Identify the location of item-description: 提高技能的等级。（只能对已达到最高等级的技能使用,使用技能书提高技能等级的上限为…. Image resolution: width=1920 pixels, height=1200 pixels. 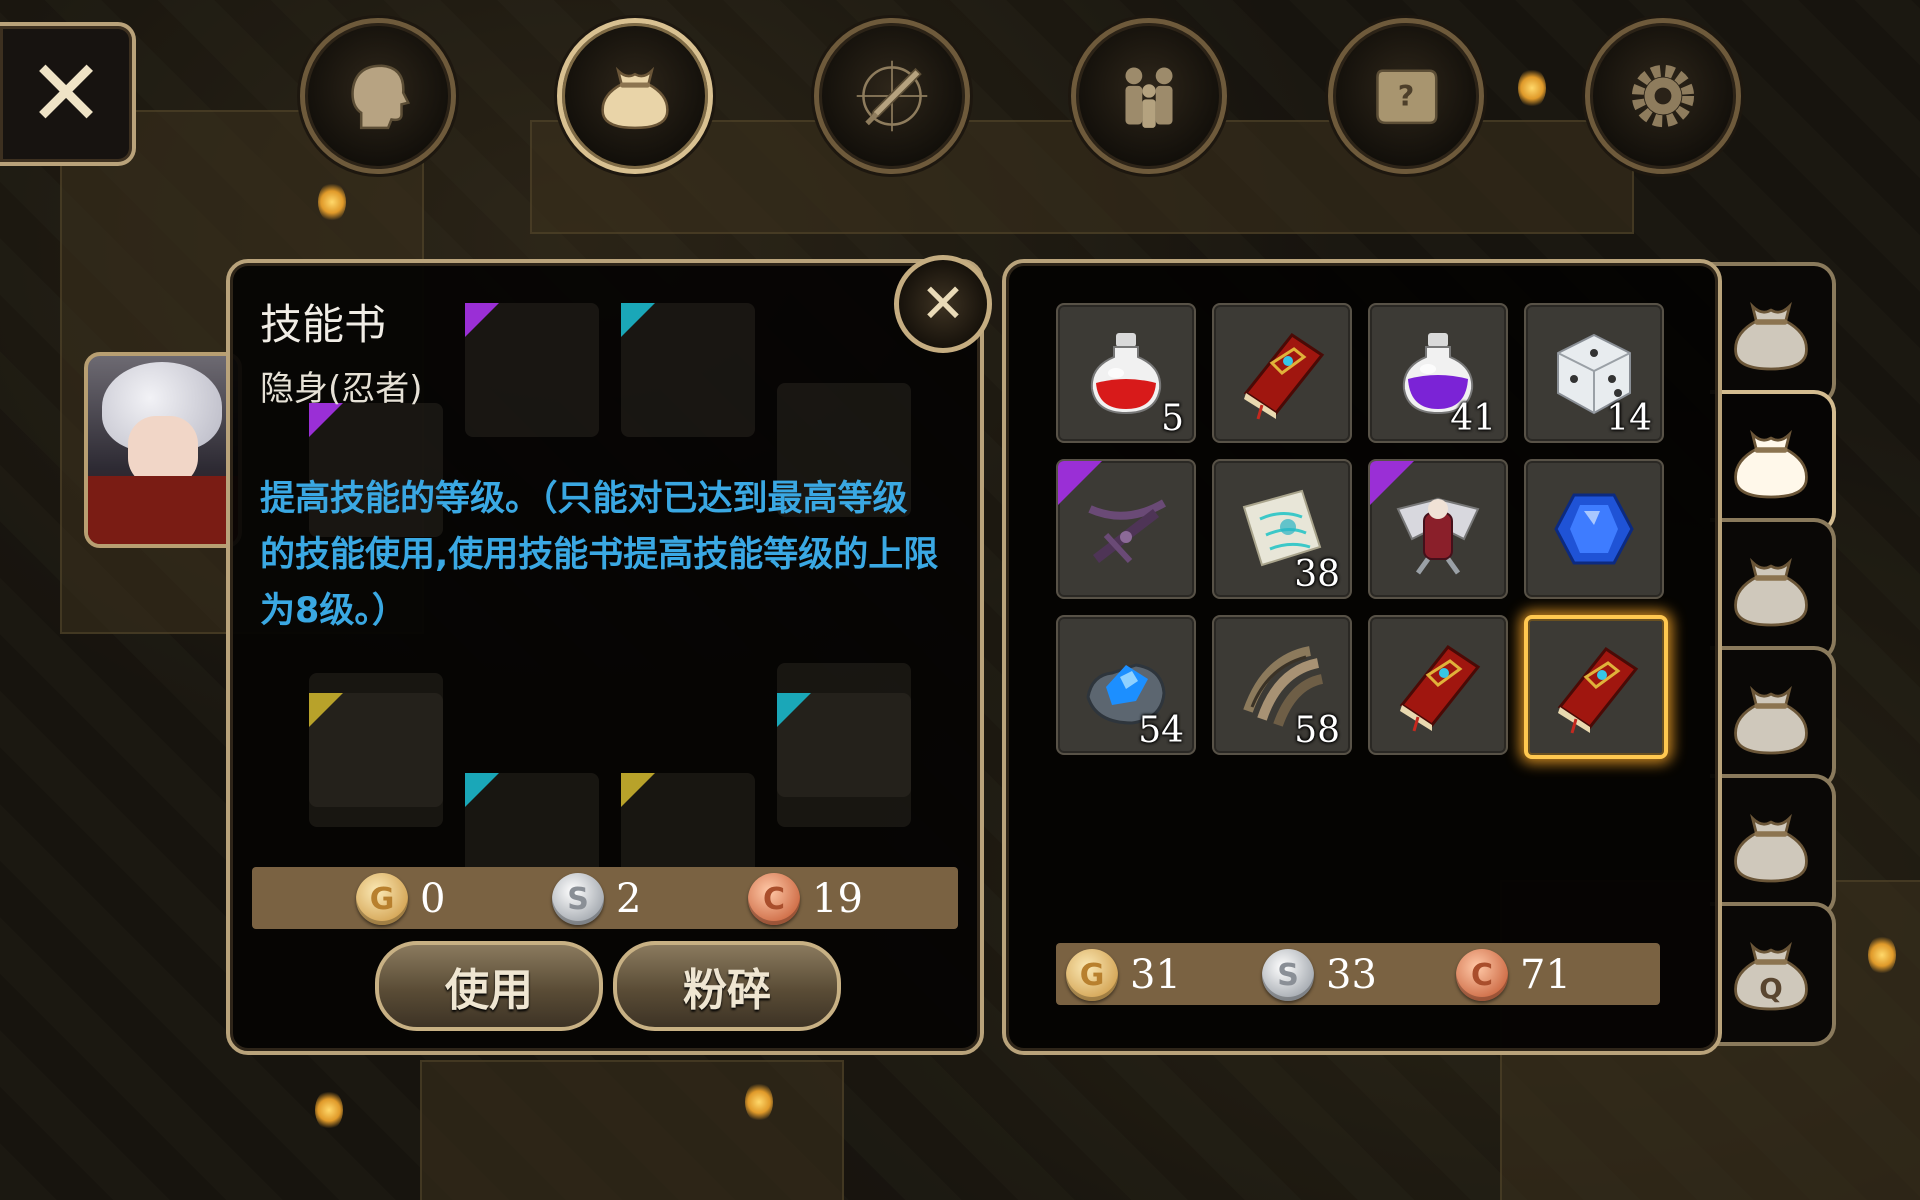
(599, 555).